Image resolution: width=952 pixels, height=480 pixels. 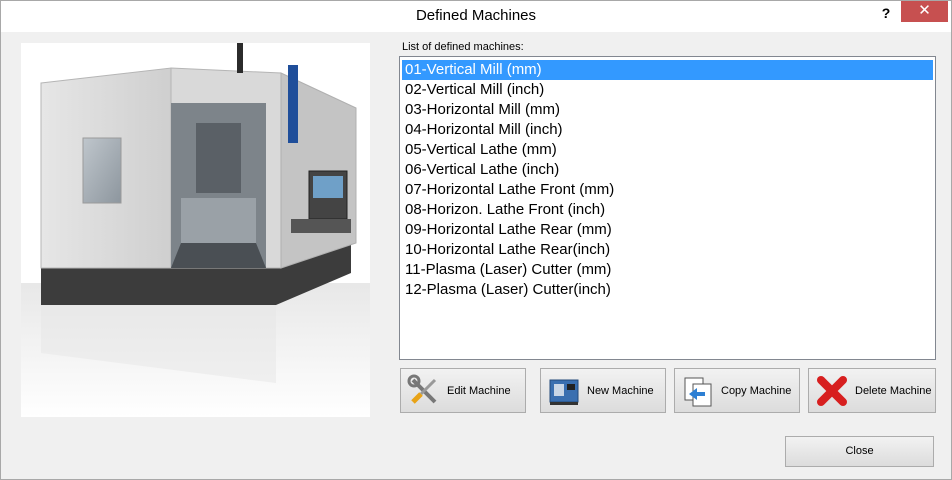 I want to click on close-button: Close, so click(x=859, y=451).